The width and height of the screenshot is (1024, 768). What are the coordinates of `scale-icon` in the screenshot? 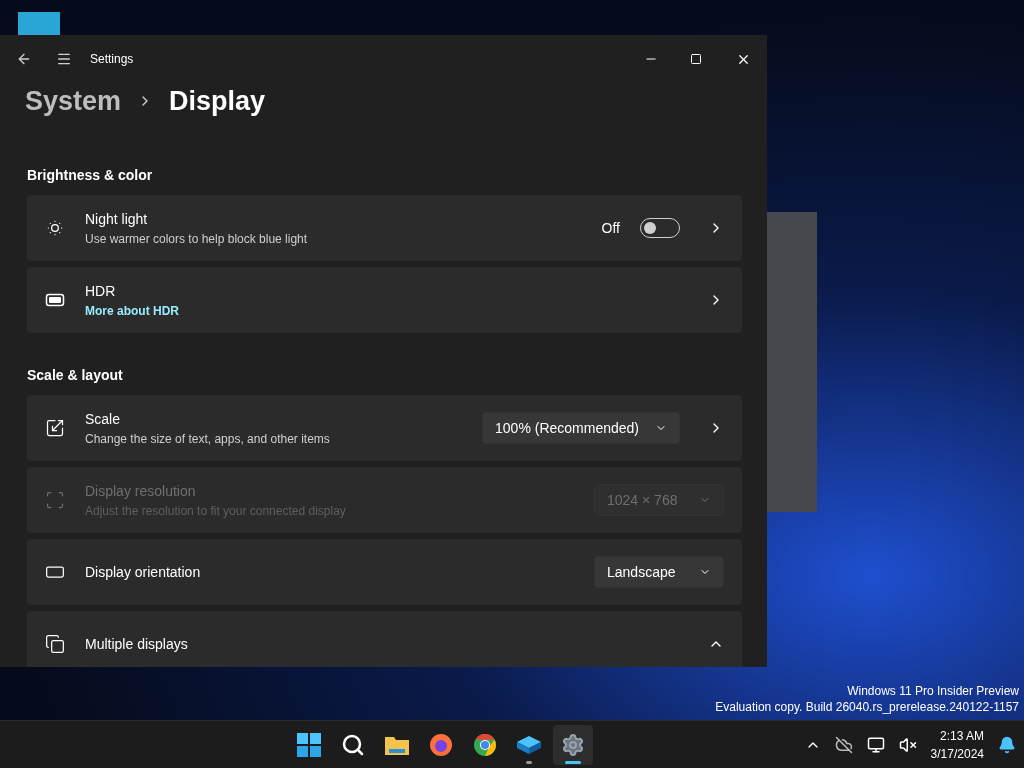 It's located at (55, 428).